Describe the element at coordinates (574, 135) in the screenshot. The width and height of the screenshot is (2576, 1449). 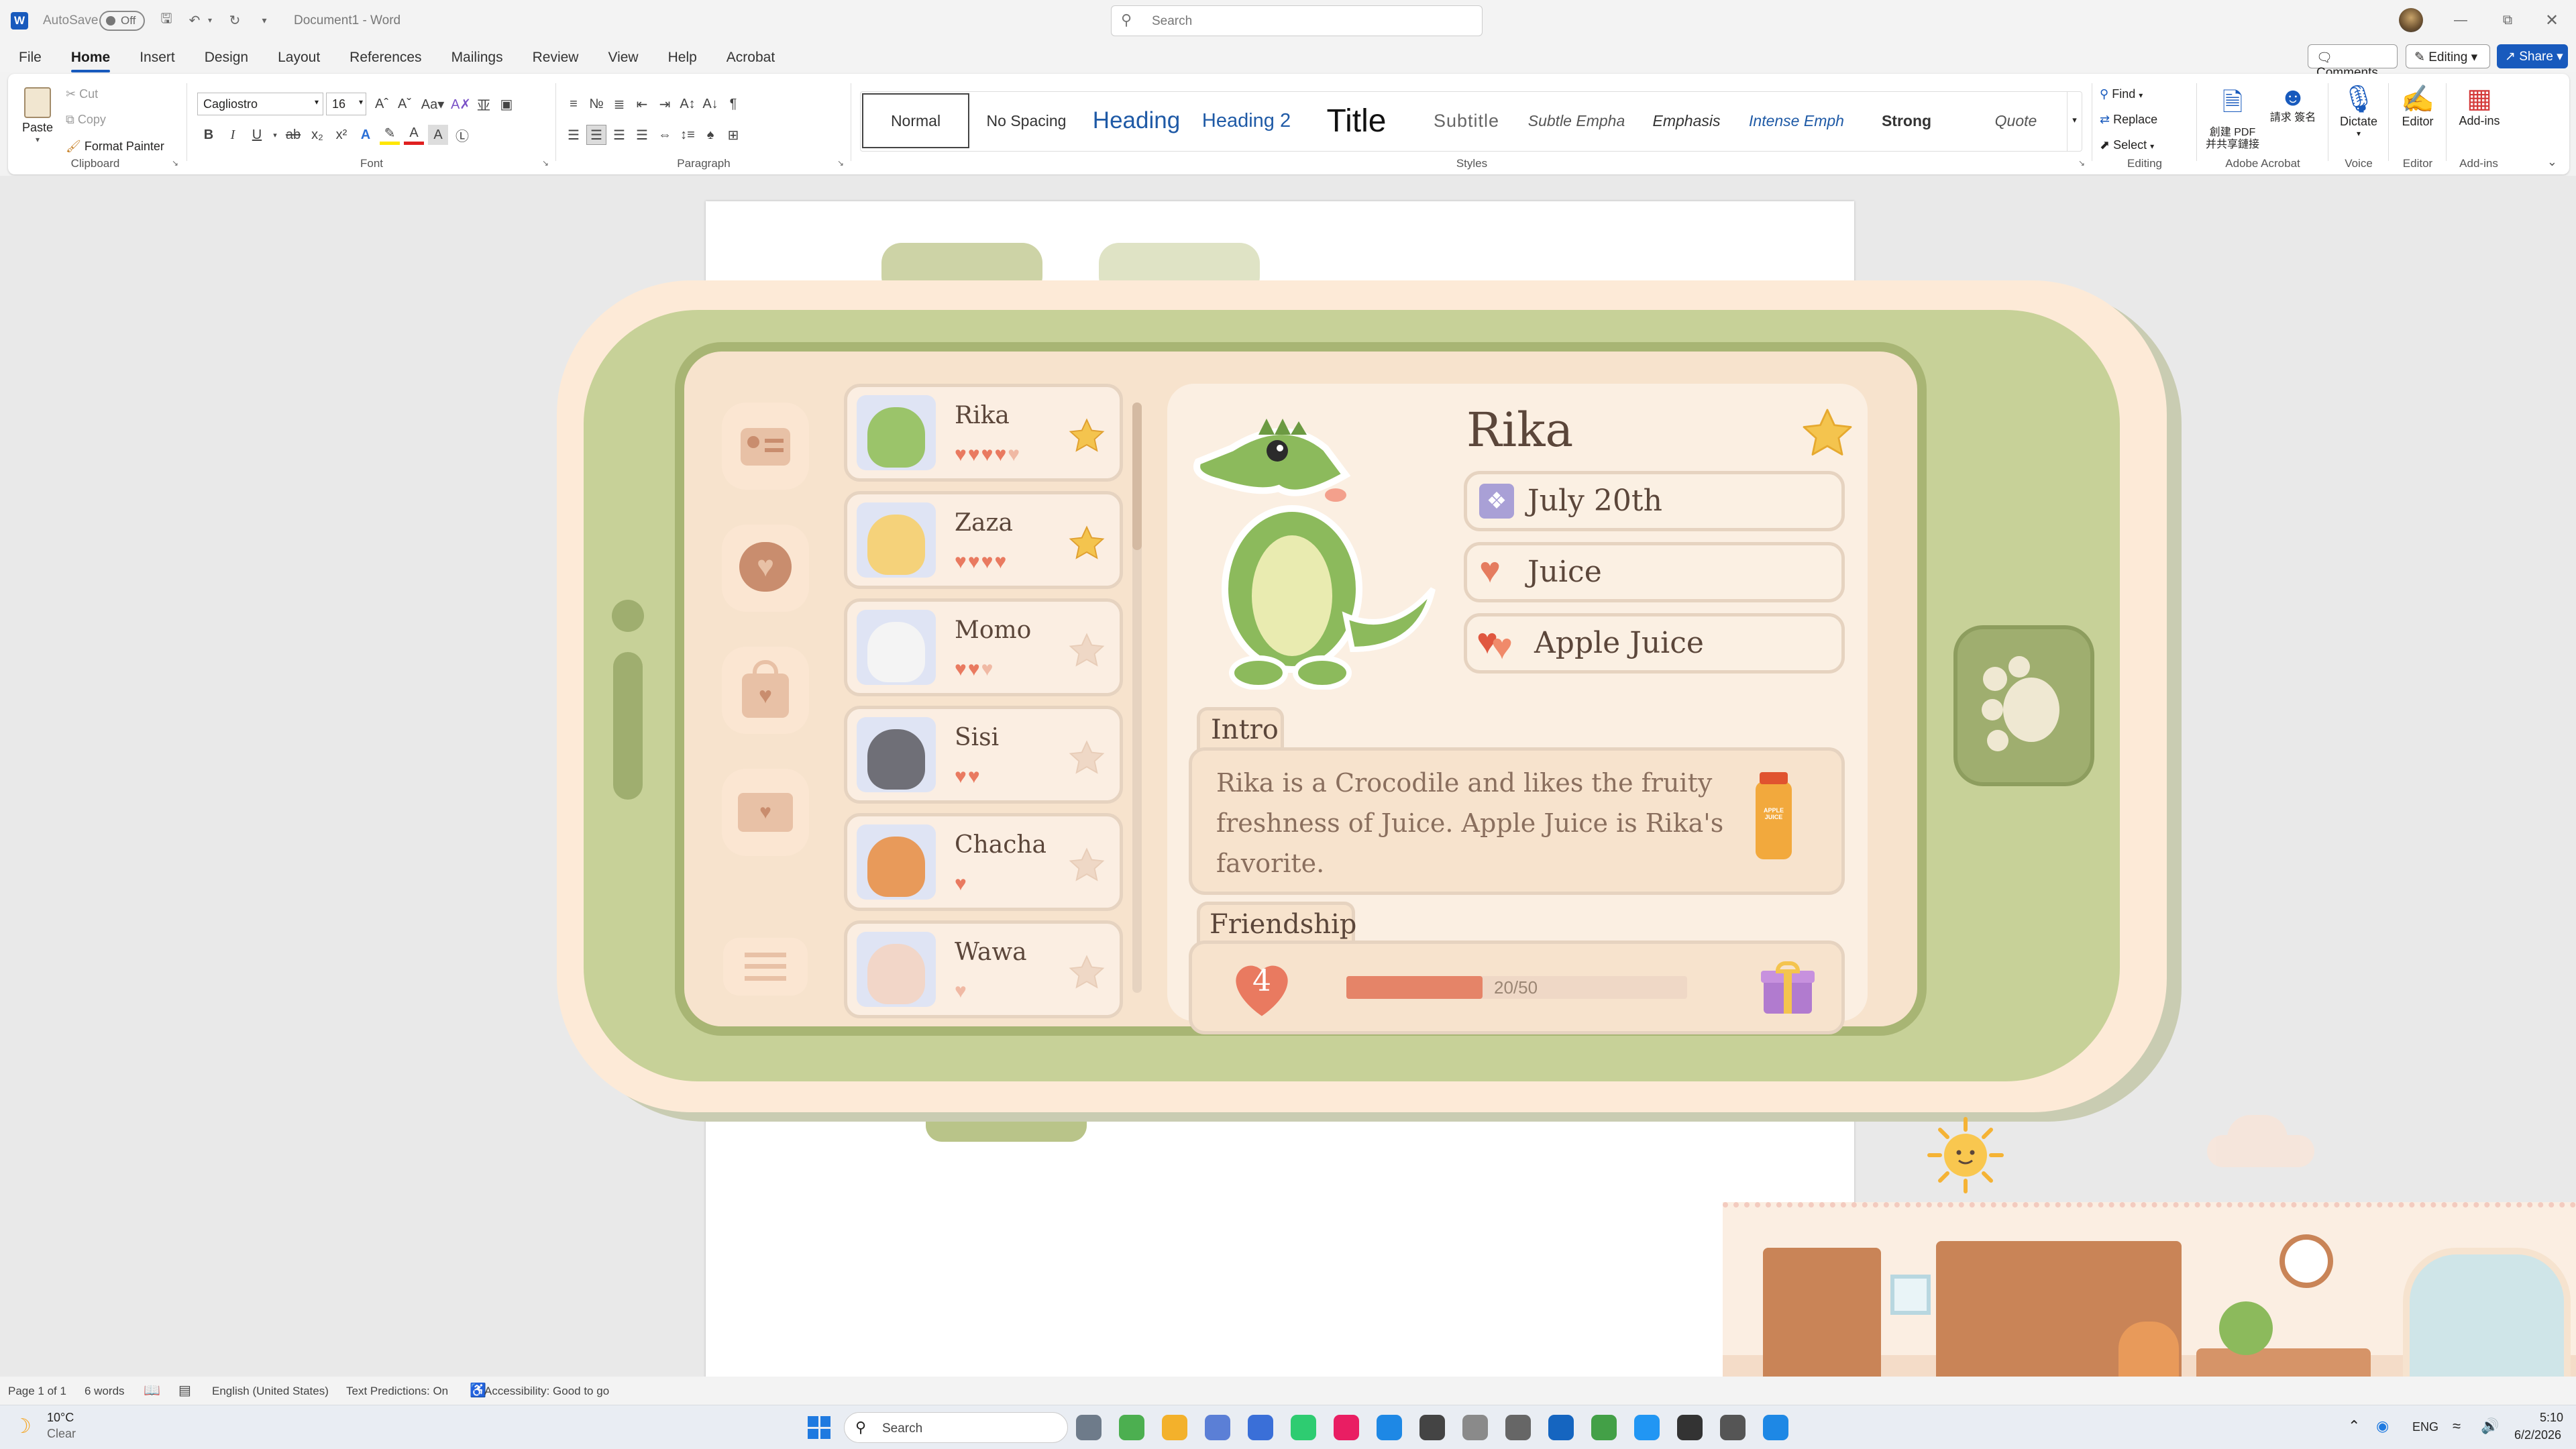
I see `align-left-icon: ☰` at that location.